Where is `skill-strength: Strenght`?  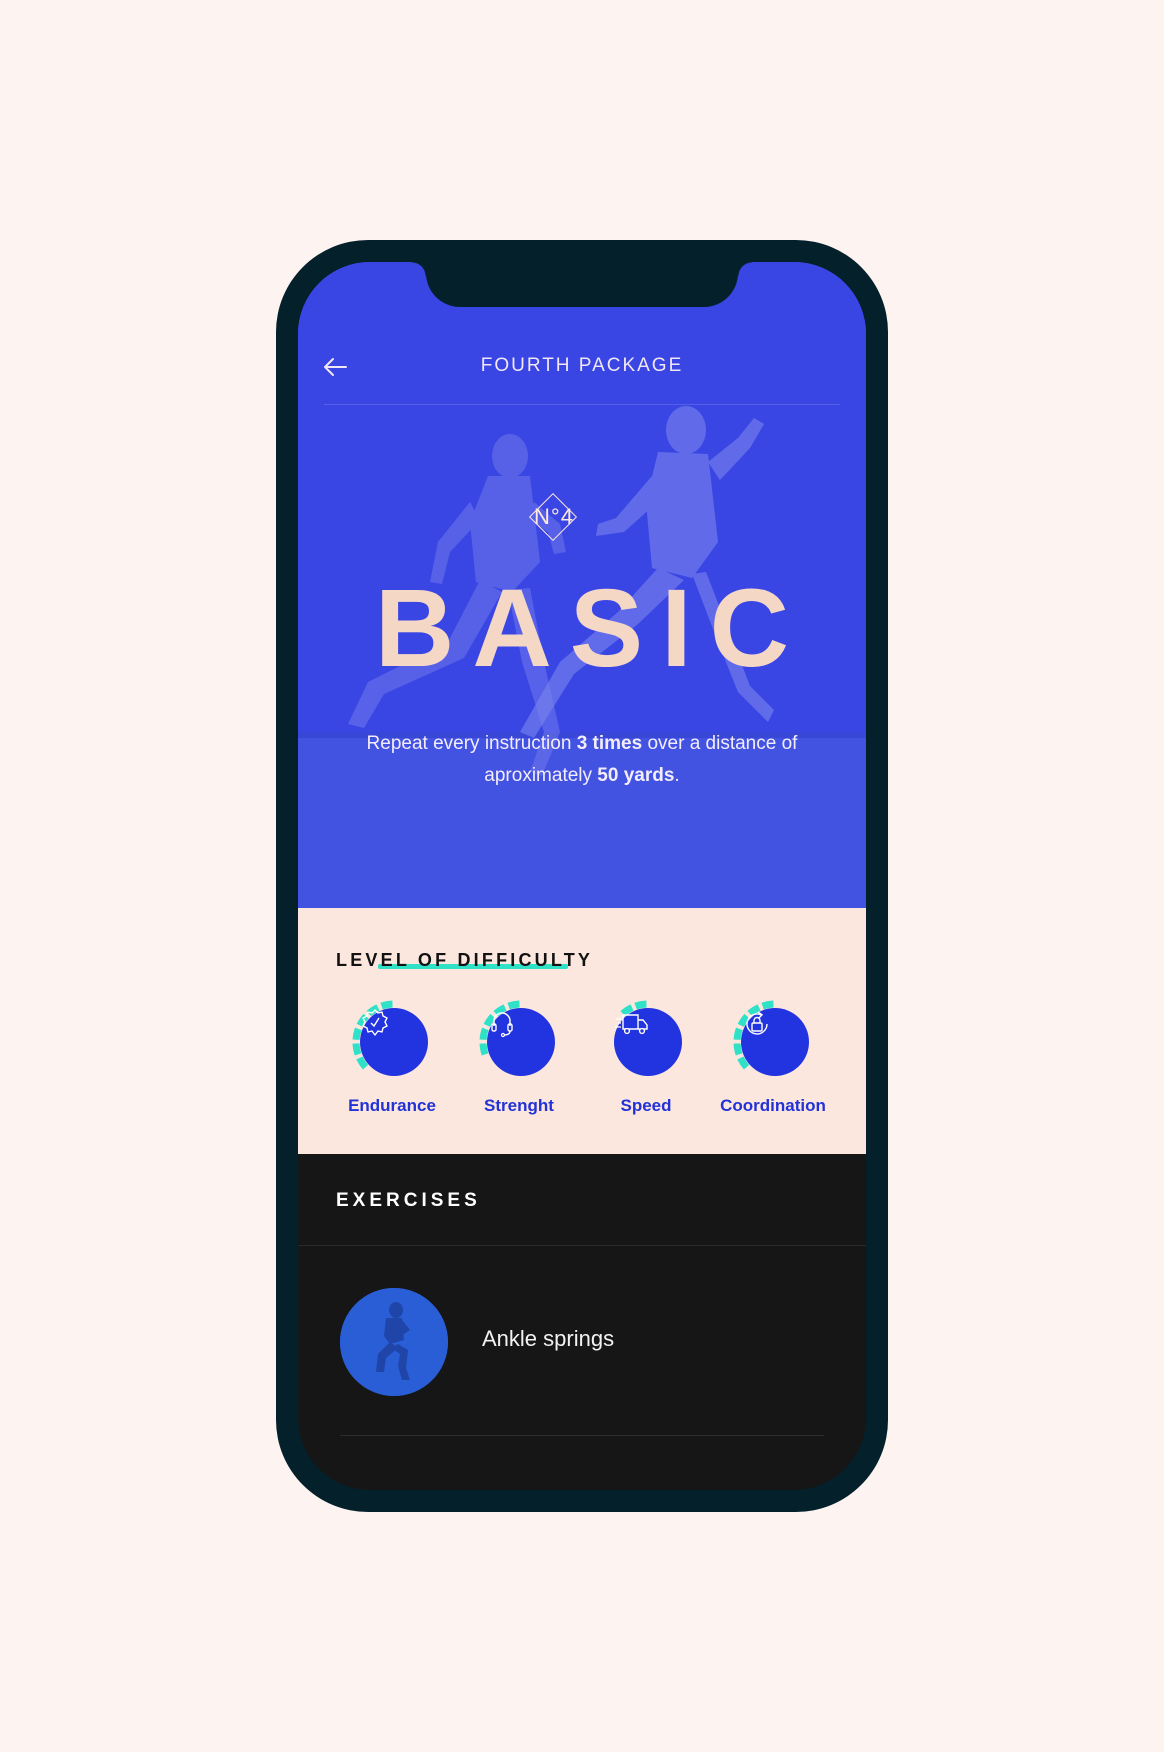
skill-strength: Strenght is located at coordinates (519, 1057).